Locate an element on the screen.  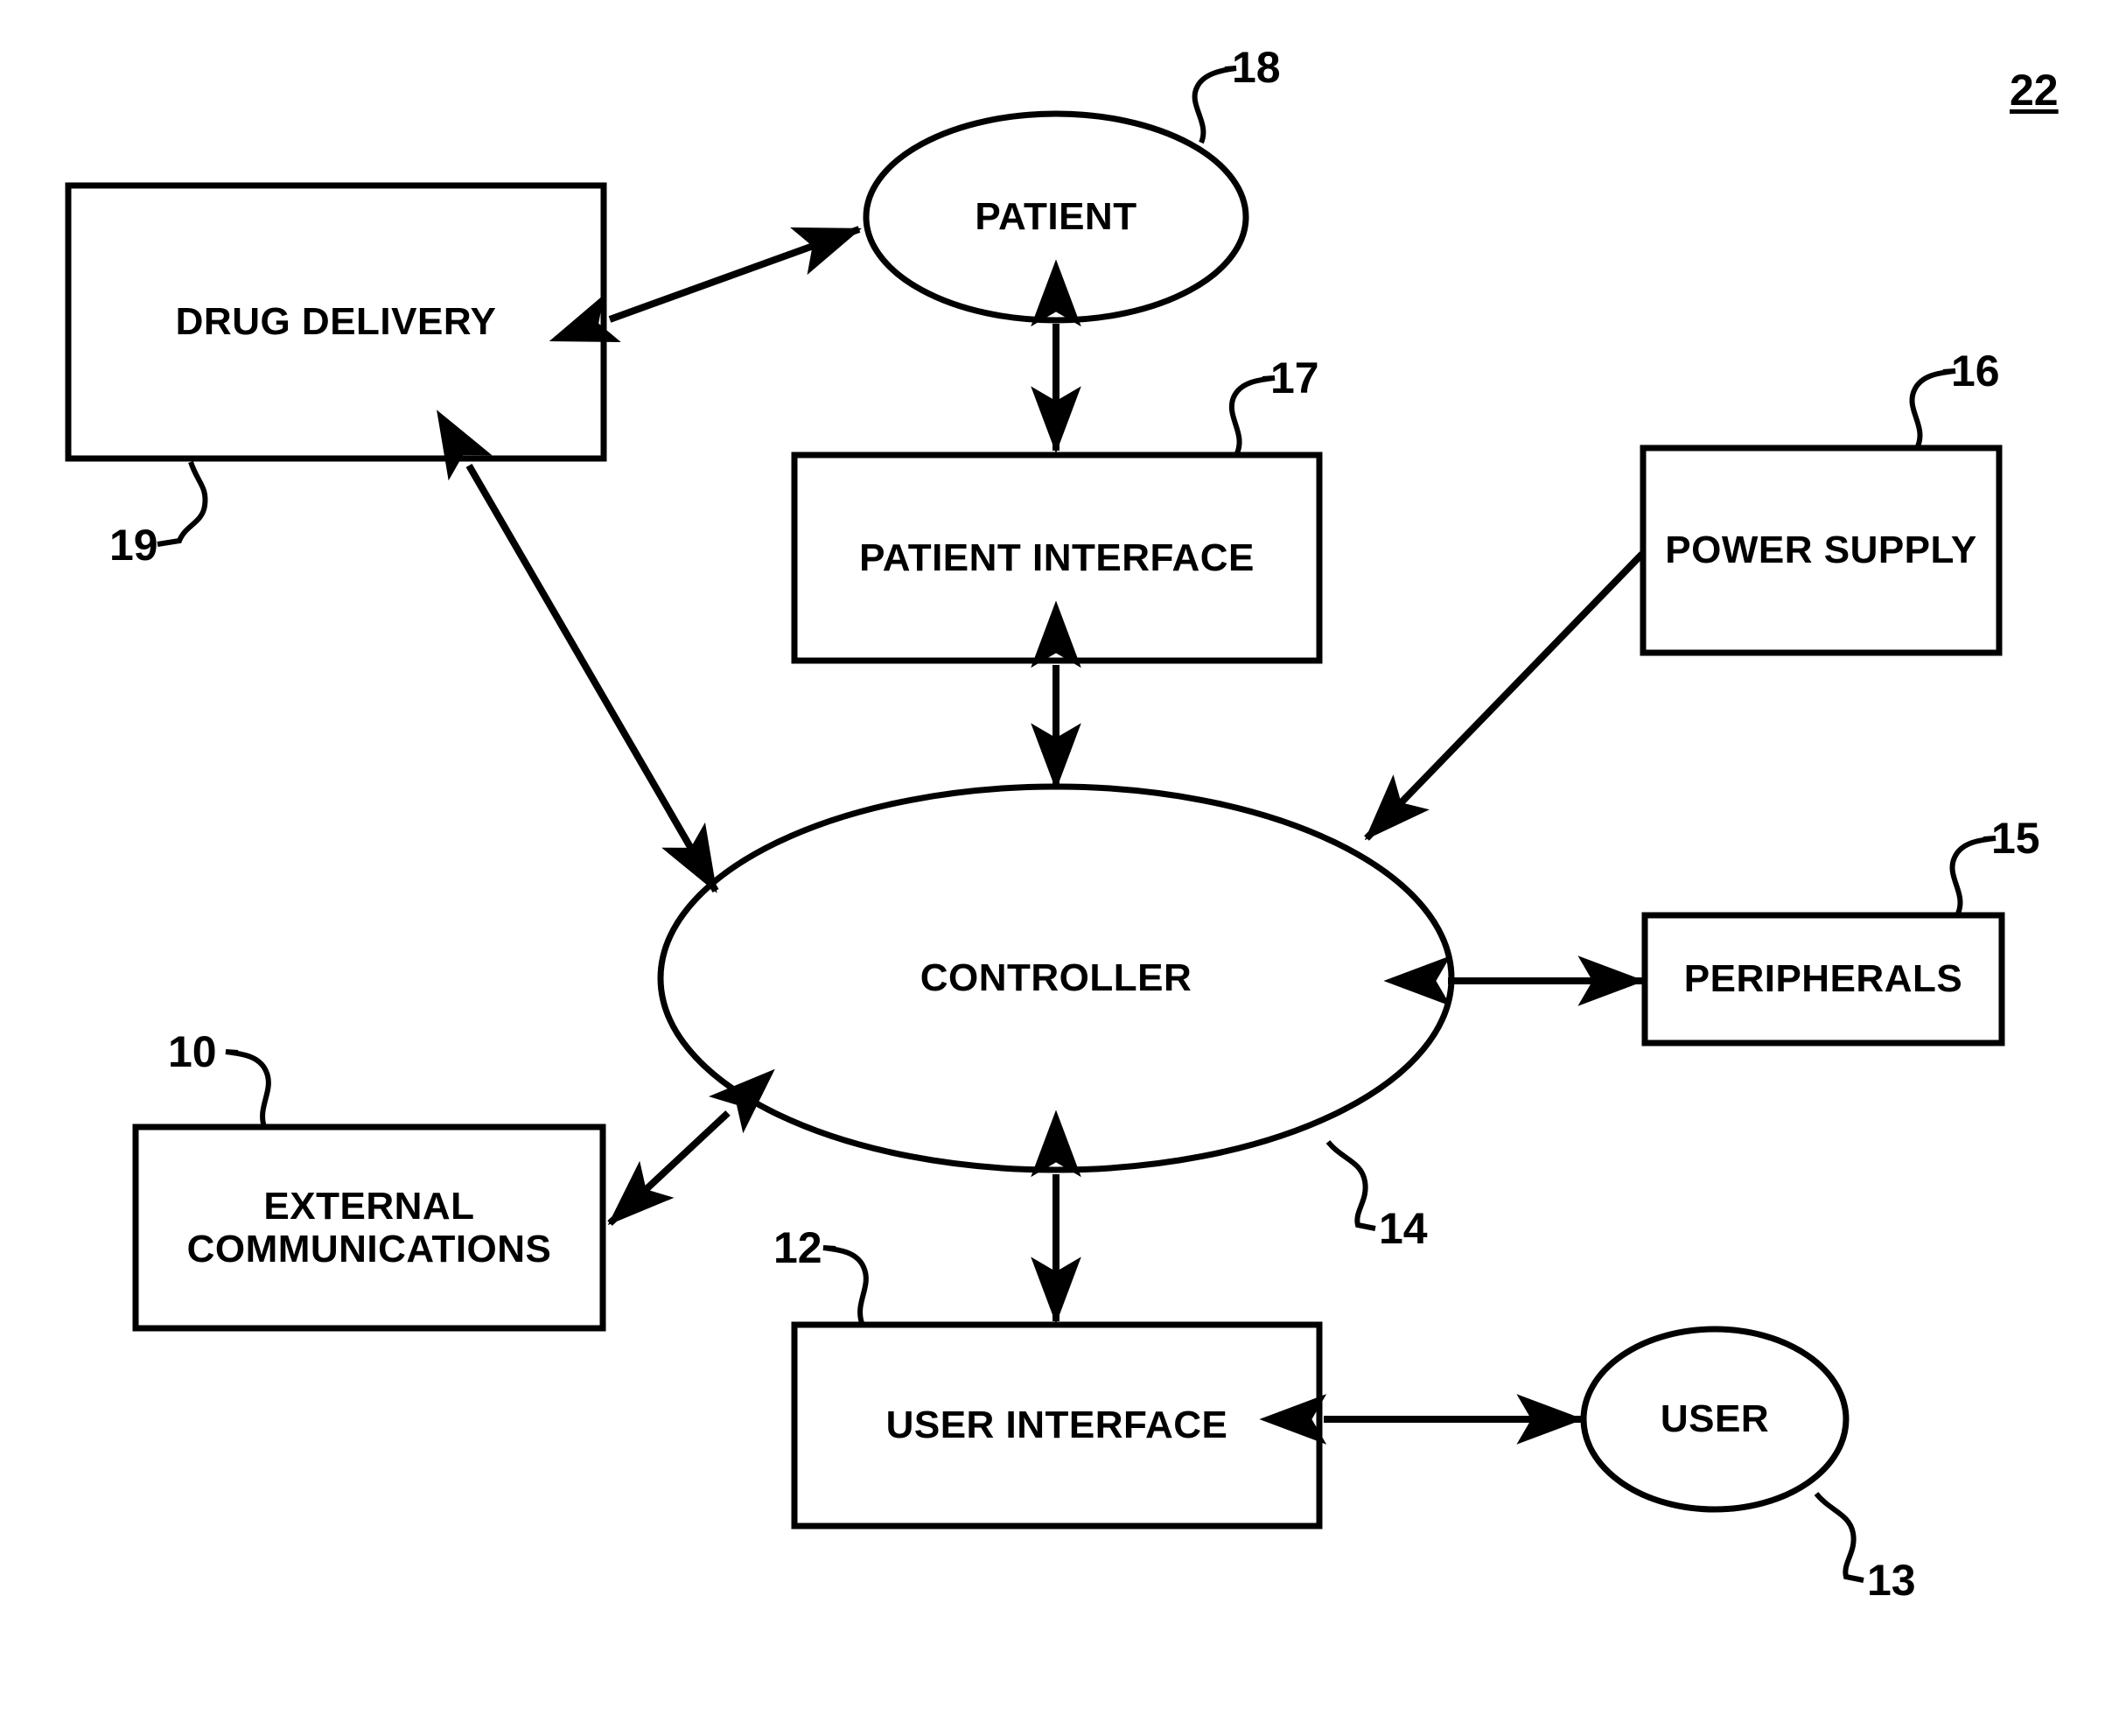
ref-numeral-14: 14 is located at coordinates (1404, 1228).